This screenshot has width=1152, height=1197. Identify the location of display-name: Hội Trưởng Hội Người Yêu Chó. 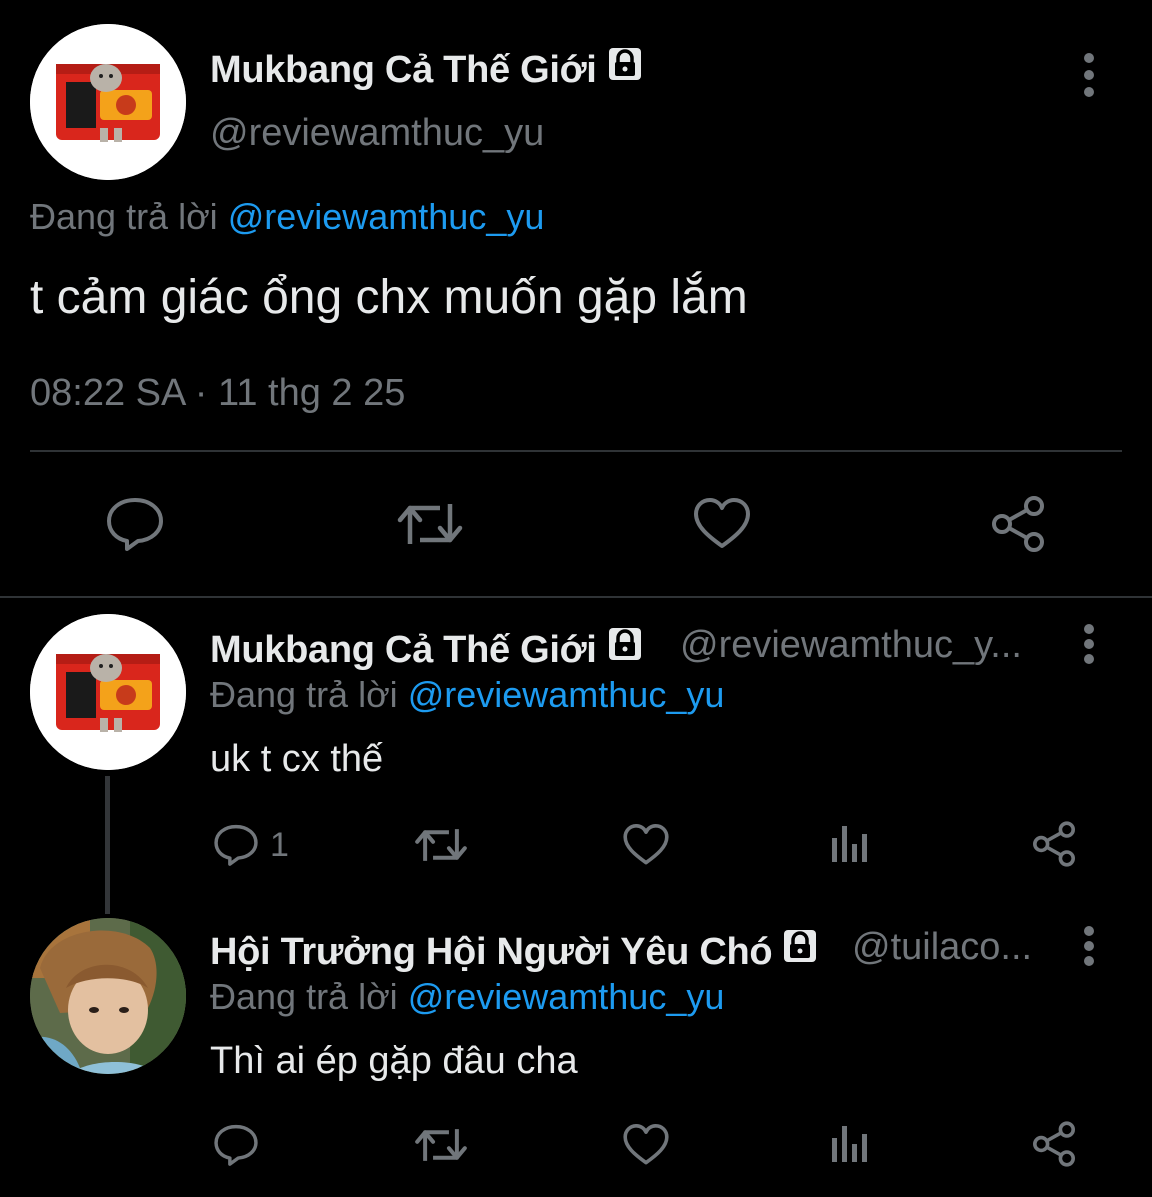
(515, 950).